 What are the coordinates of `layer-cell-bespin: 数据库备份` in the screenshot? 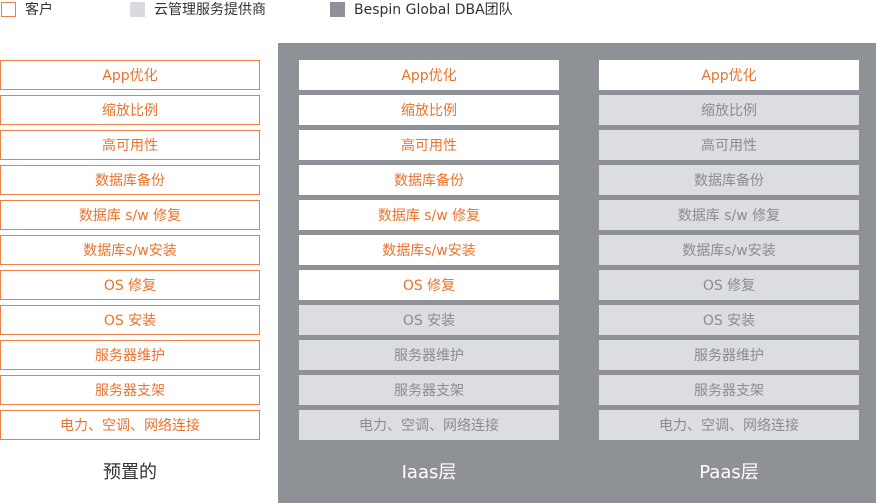 It's located at (429, 180).